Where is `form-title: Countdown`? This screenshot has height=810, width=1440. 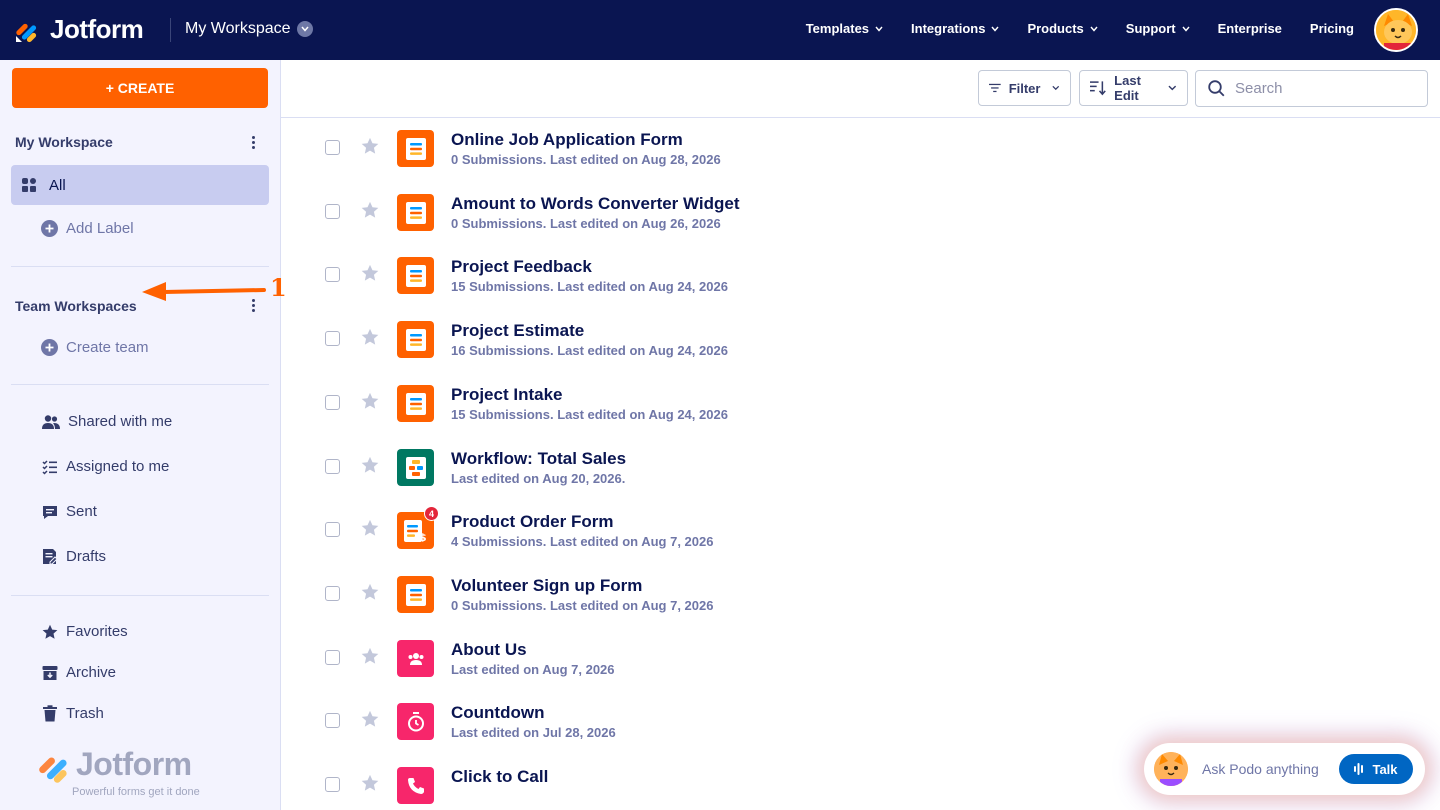
form-title: Countdown is located at coordinates (497, 713).